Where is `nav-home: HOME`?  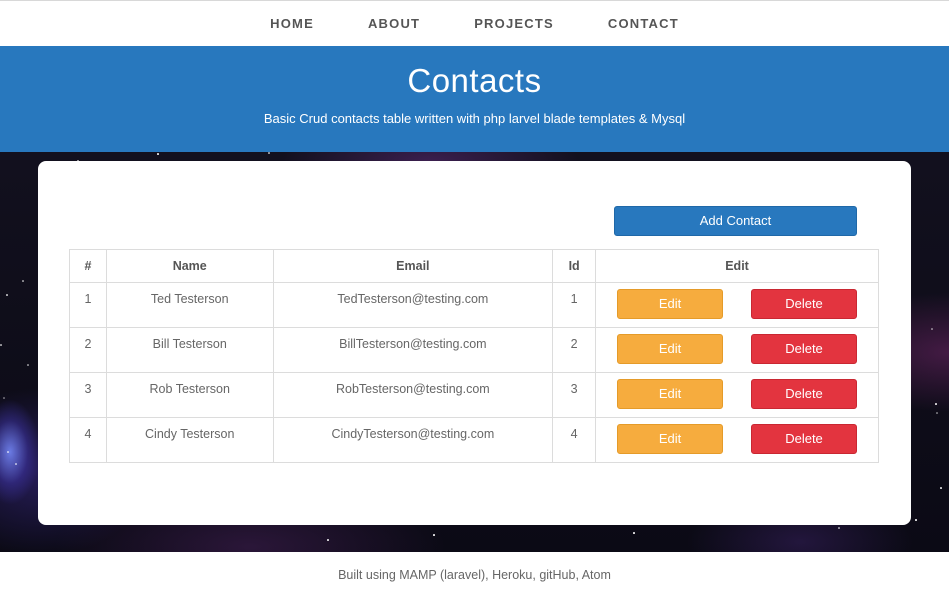
nav-home: HOME is located at coordinates (292, 23).